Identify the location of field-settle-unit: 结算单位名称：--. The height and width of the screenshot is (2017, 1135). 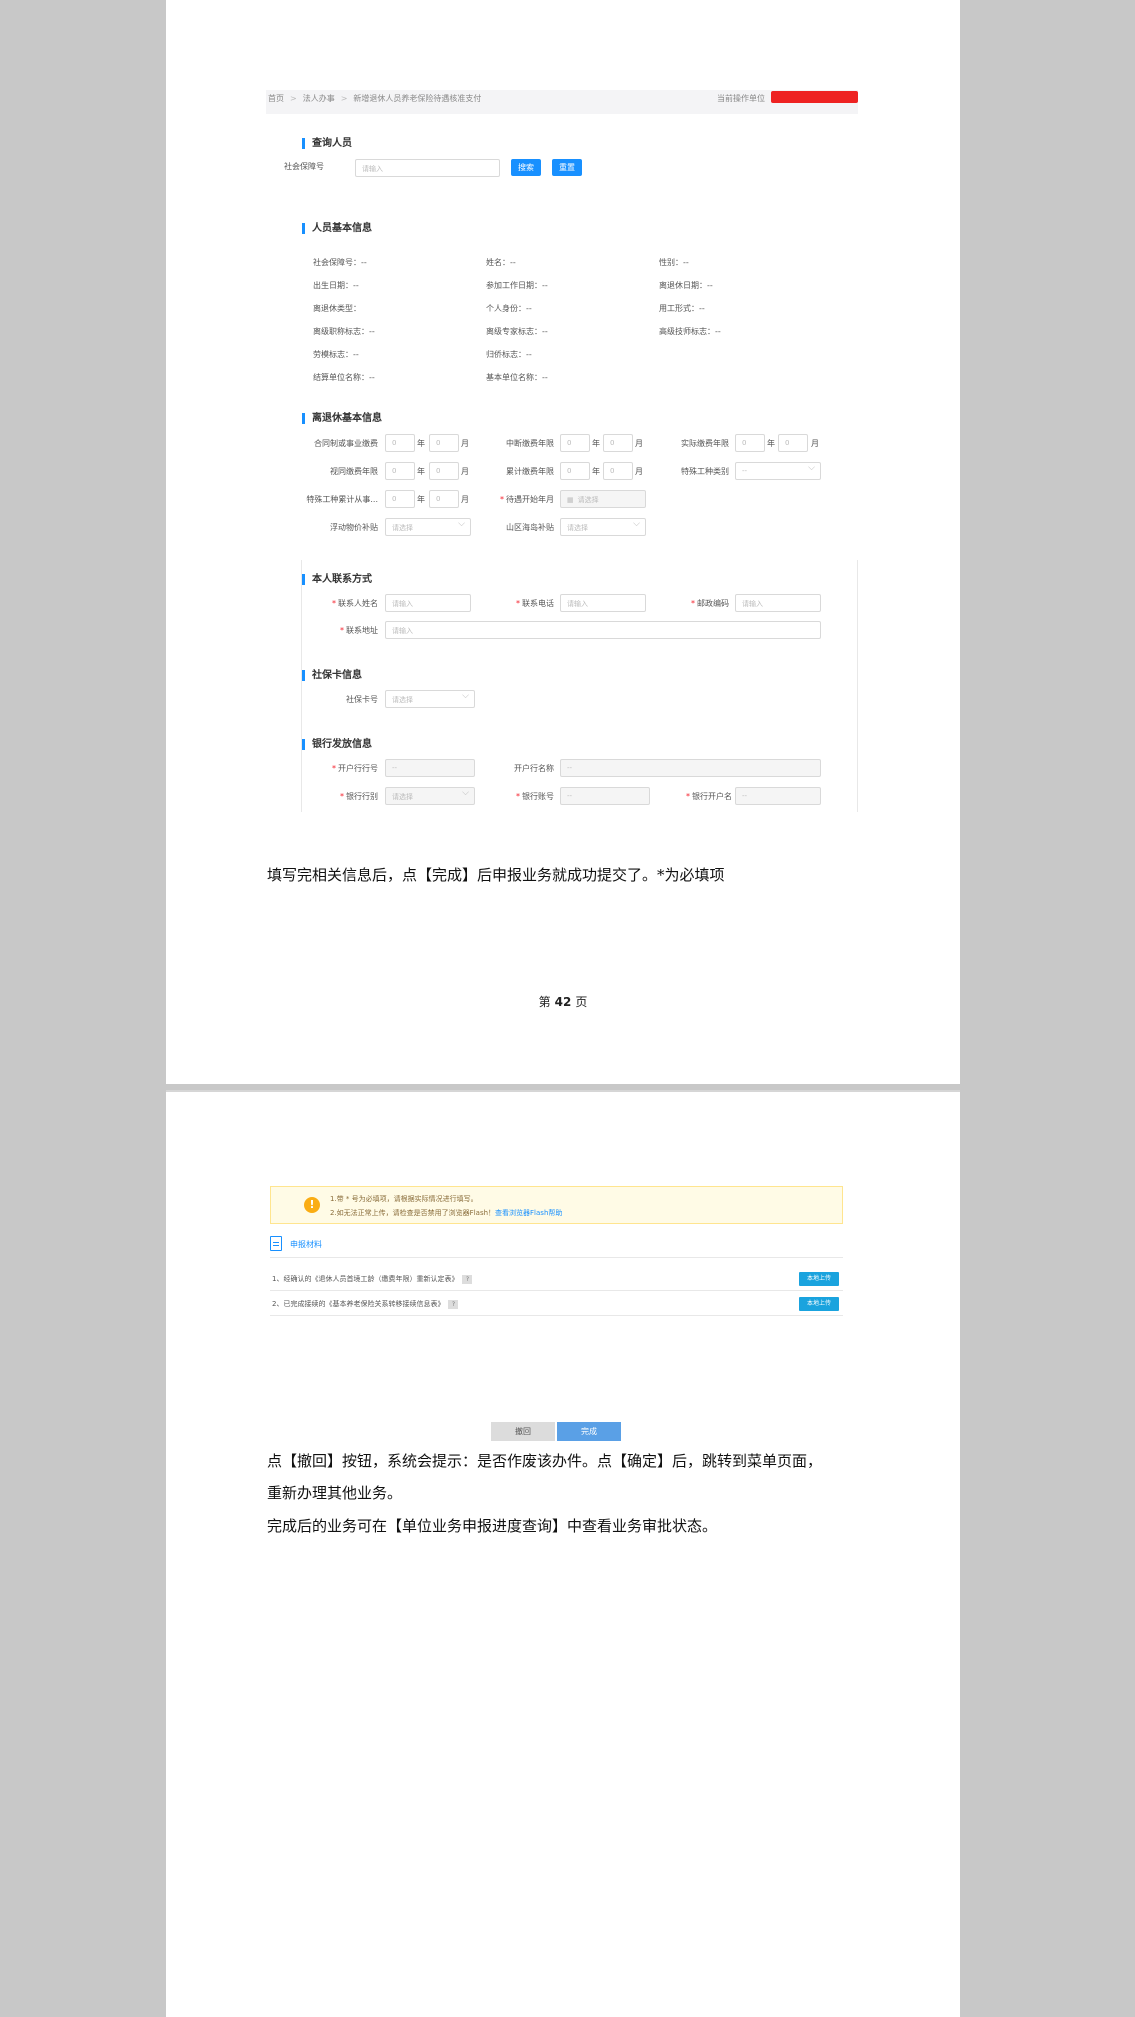
(344, 377).